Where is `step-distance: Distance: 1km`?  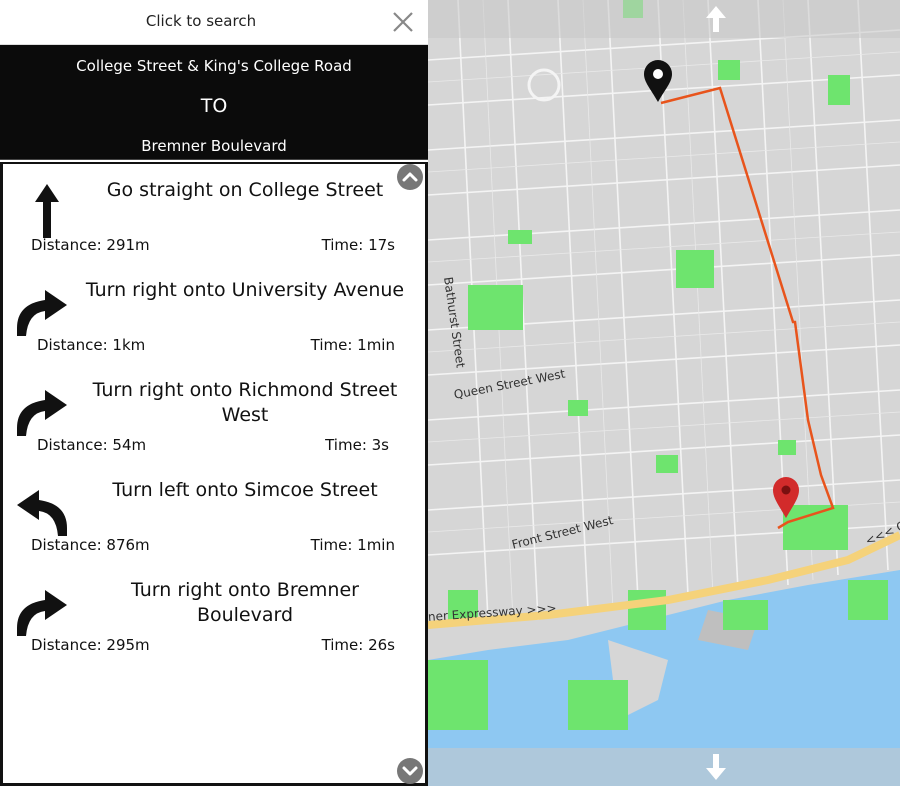
step-distance: Distance: 1km is located at coordinates (91, 345).